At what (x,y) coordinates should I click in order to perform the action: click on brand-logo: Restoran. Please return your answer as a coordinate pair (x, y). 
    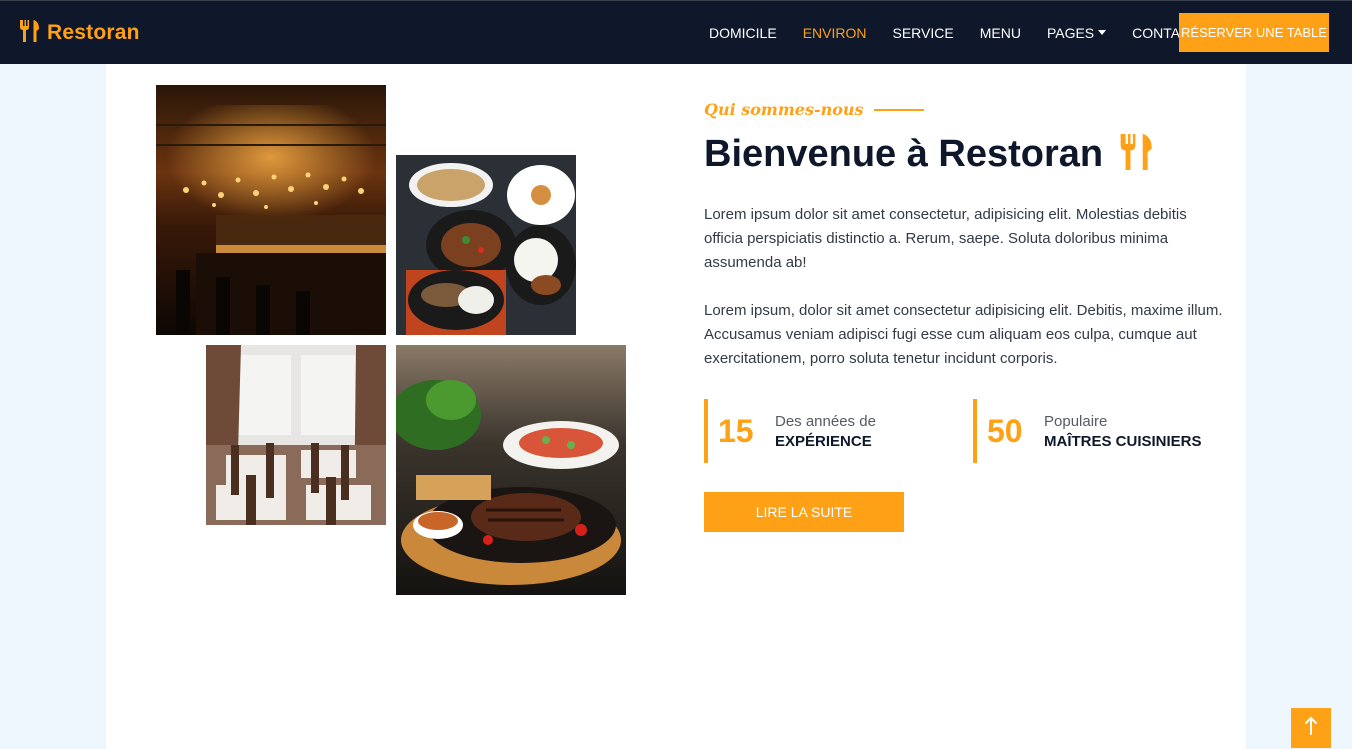
    Looking at the image, I should click on (79, 33).